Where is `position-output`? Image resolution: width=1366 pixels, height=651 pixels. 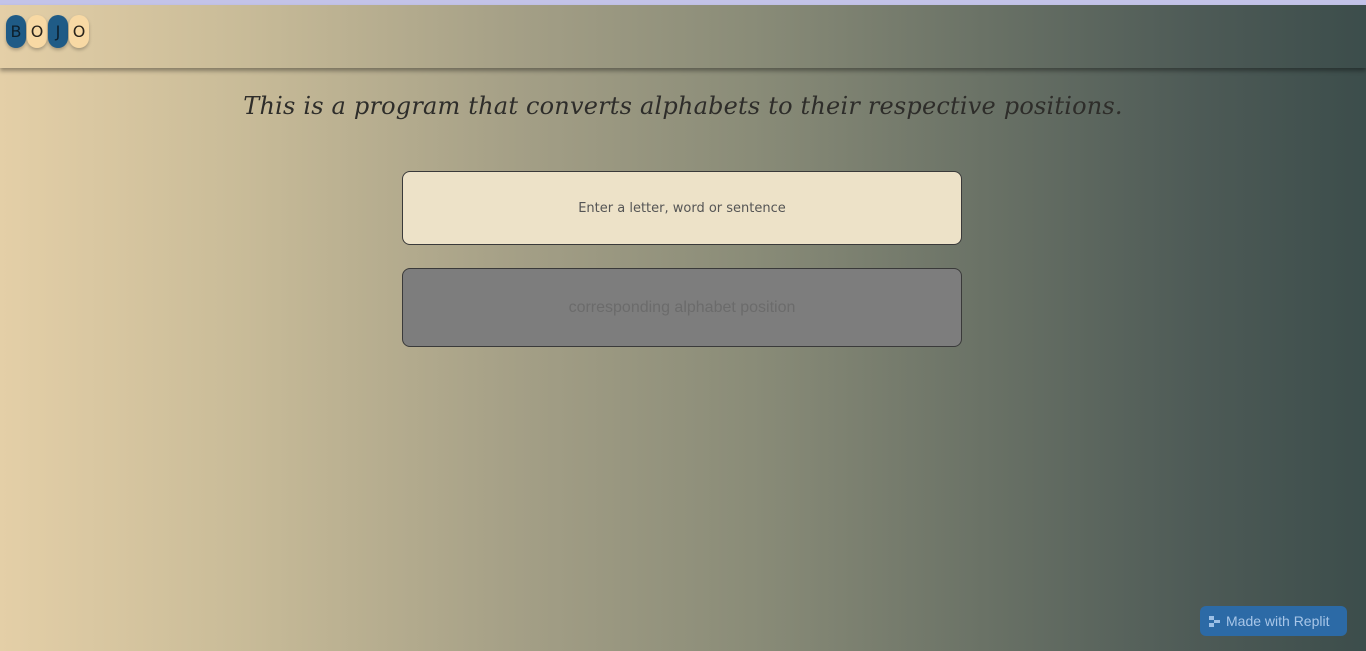
position-output is located at coordinates (682, 307).